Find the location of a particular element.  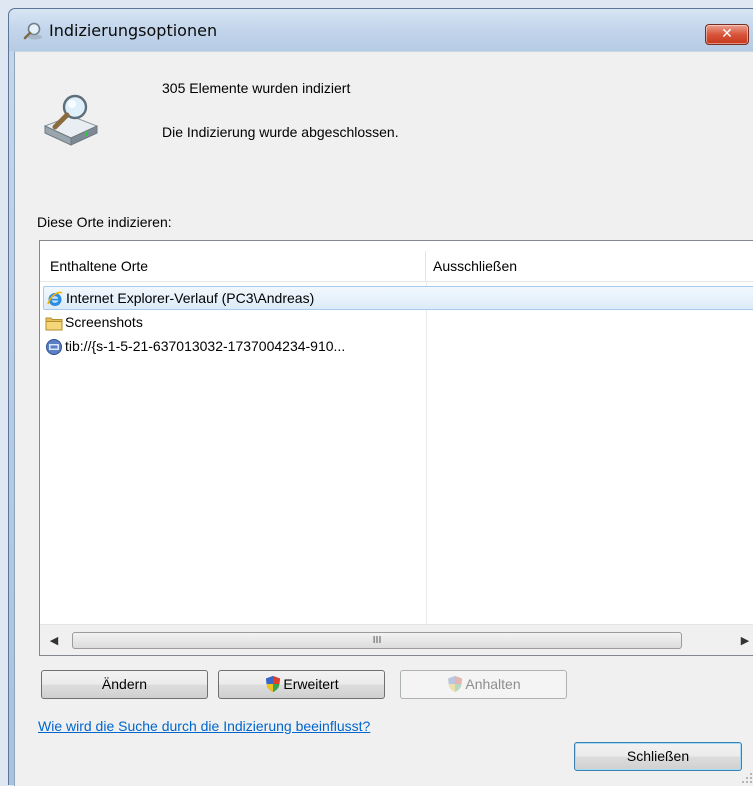

indexing-drive-icon is located at coordinates (71, 120).